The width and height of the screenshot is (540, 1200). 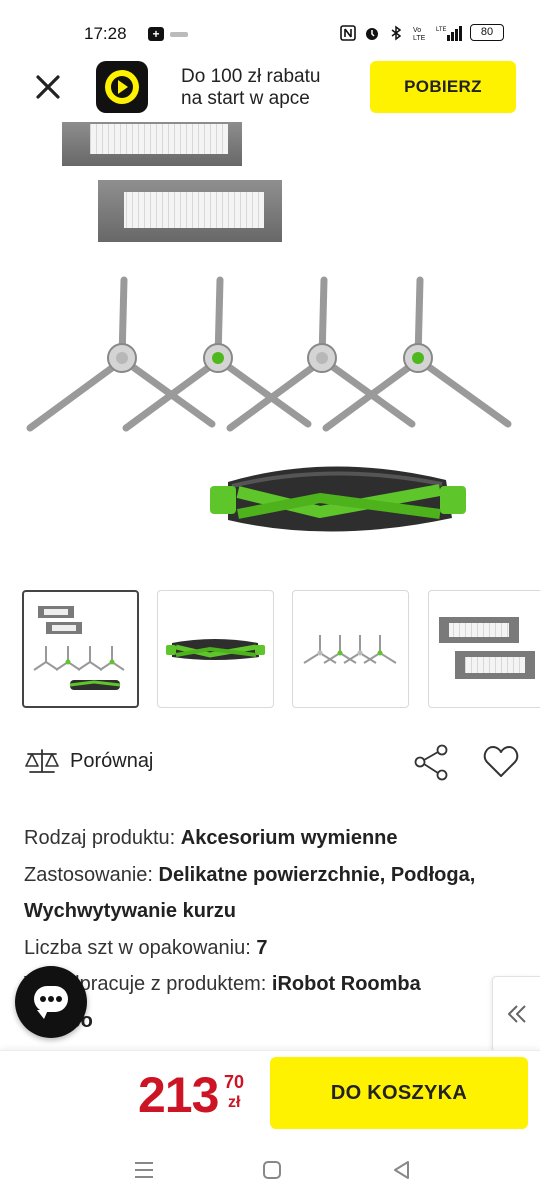 What do you see at coordinates (251, 76) in the screenshot?
I see `banner-text-line1: Do 100 zł rabatu` at bounding box center [251, 76].